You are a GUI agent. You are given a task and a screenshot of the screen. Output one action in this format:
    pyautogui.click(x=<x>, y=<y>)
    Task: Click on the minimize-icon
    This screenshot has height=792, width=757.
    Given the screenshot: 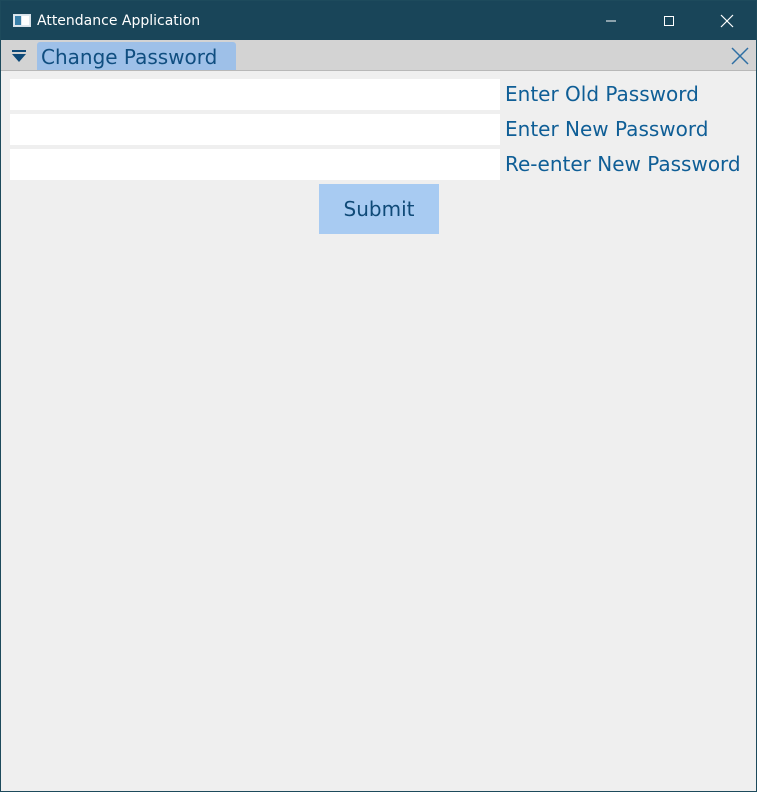 What is the action you would take?
    pyautogui.click(x=611, y=20)
    